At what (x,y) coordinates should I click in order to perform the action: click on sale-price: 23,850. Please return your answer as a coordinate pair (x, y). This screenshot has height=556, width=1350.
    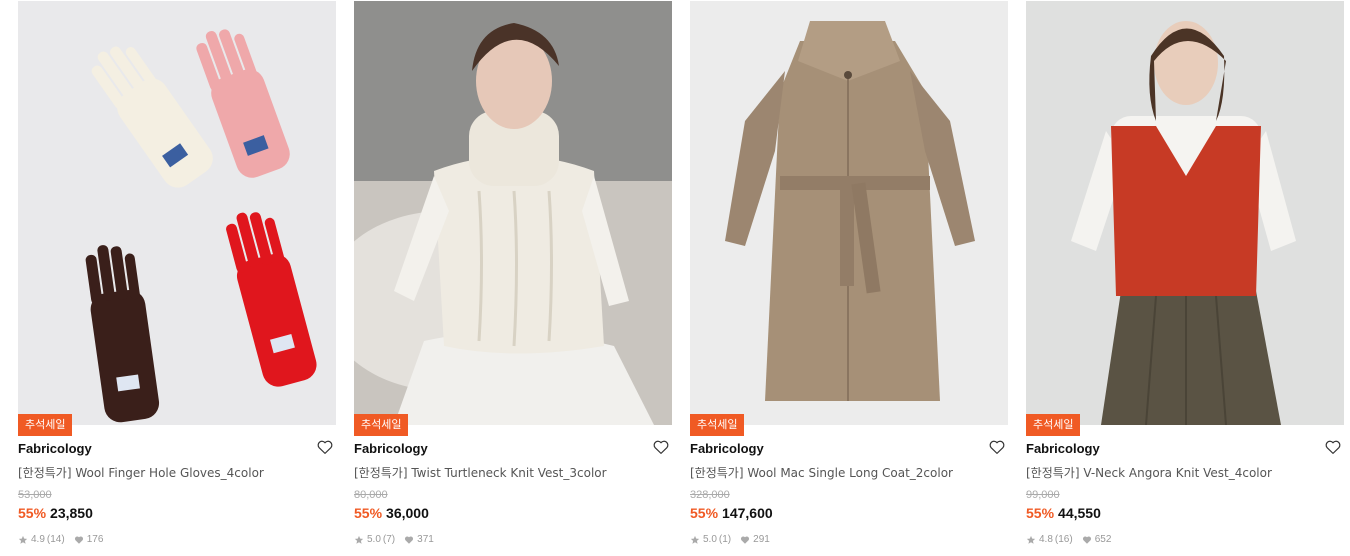
    Looking at the image, I should click on (71, 513).